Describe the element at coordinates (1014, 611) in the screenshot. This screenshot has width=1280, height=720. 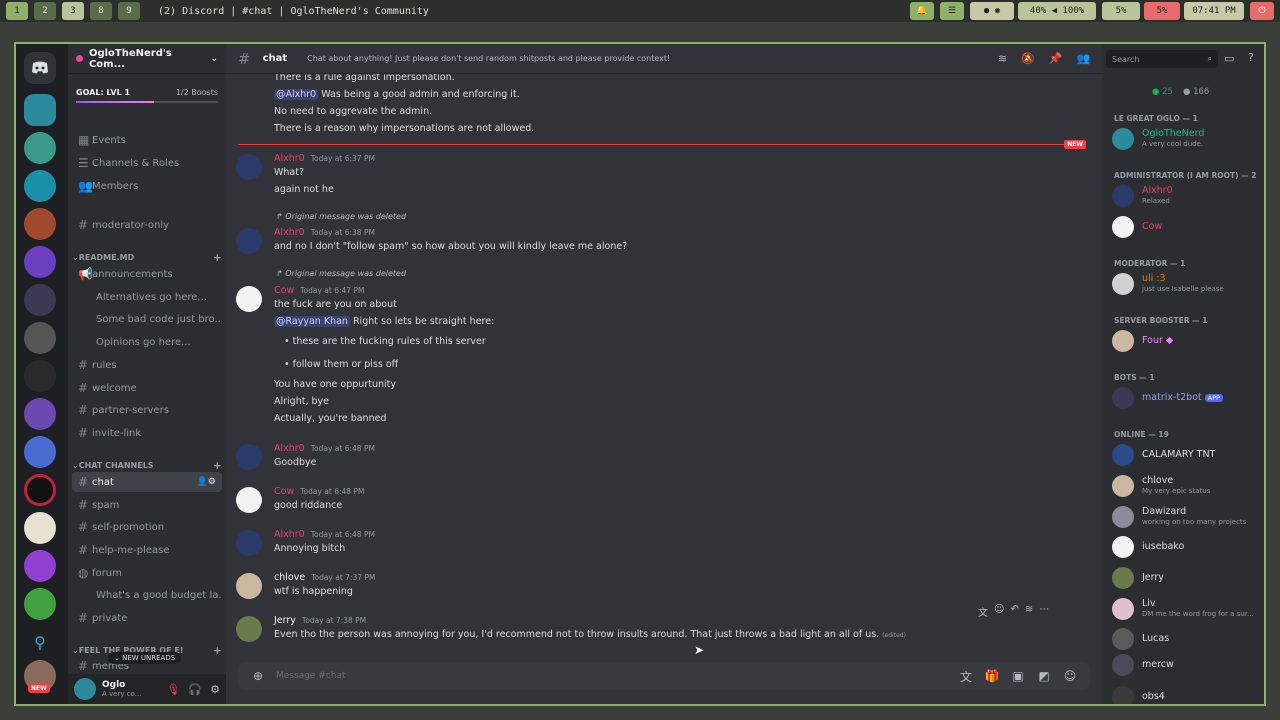
I see `reply-icon: ↶` at that location.